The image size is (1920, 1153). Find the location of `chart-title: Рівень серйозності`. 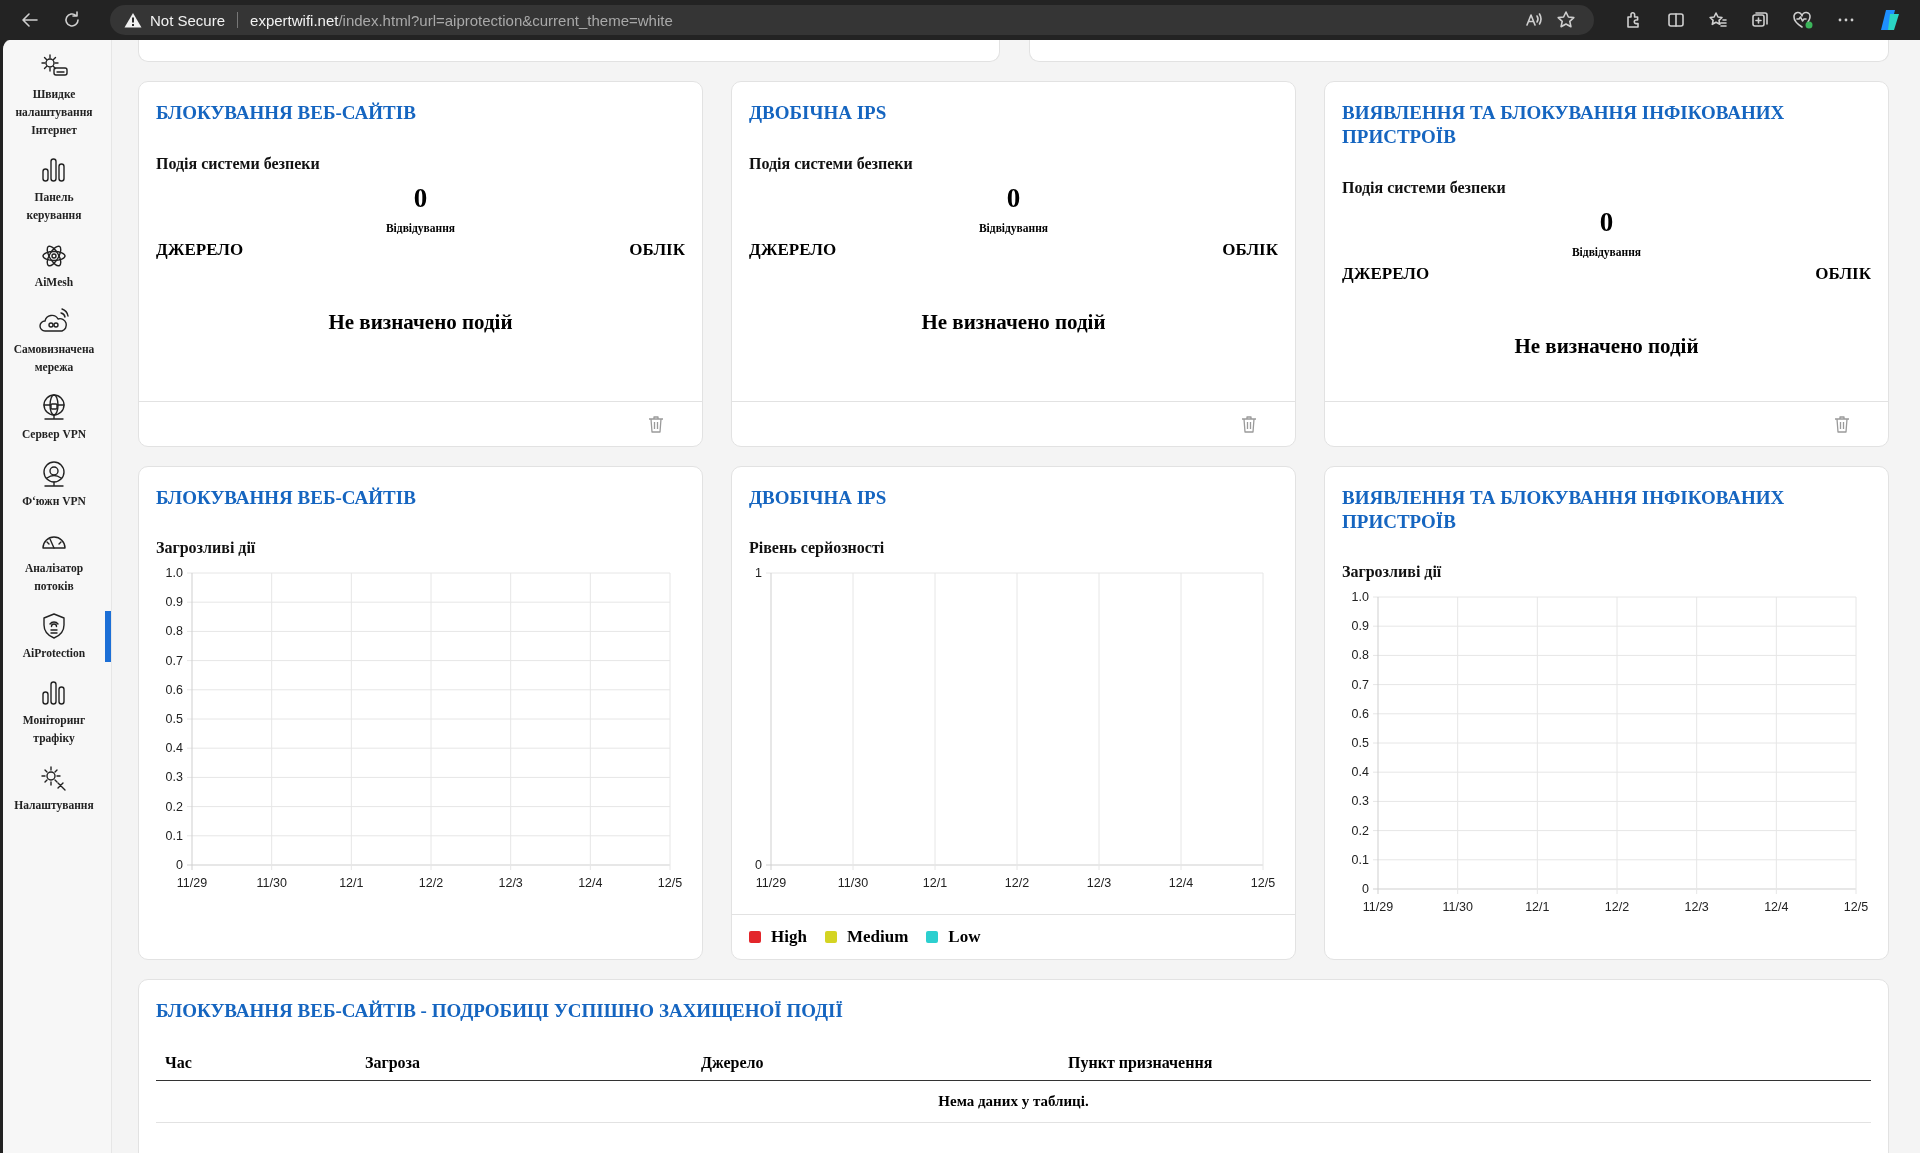

chart-title: Рівень серйозності is located at coordinates (817, 548).